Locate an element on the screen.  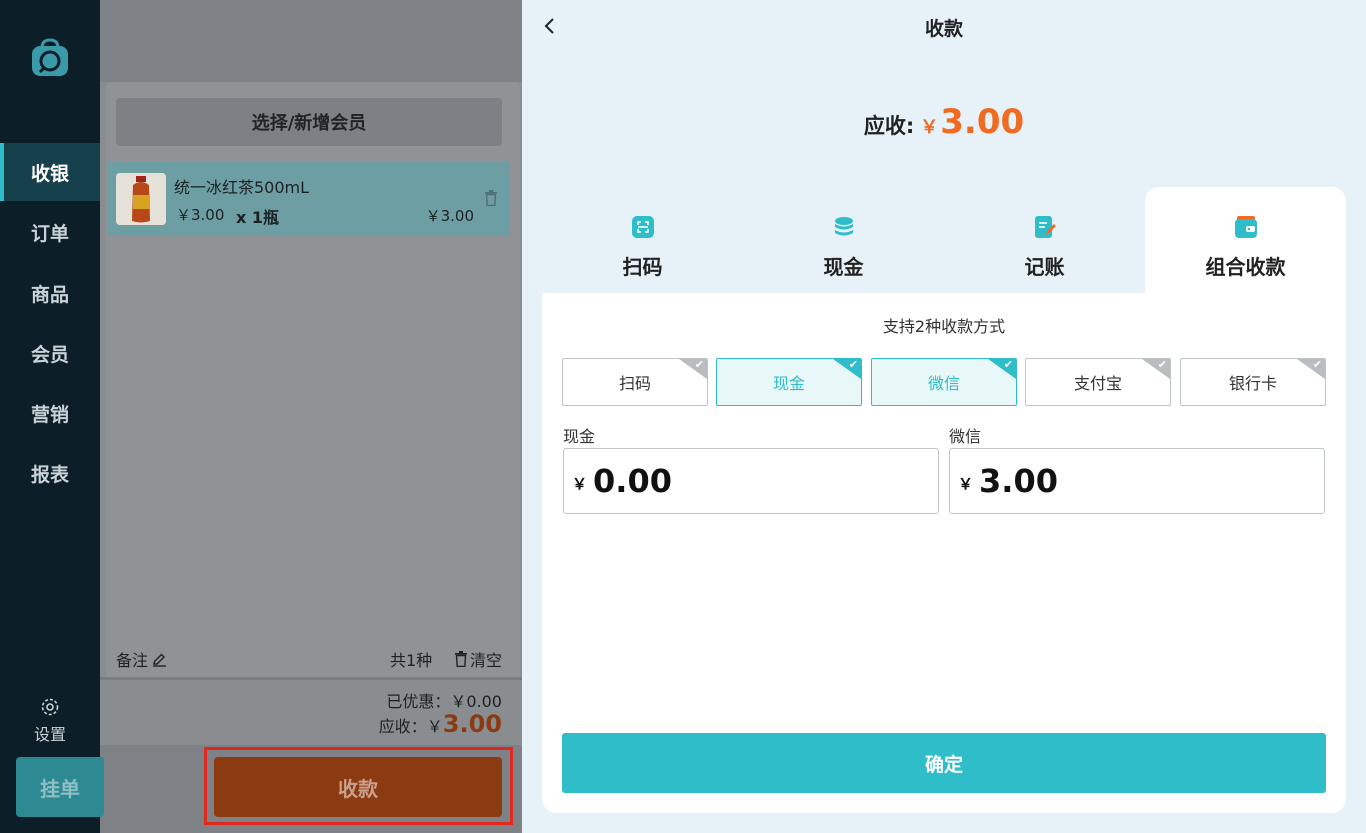
nav-item-members: 会员 is located at coordinates (50, 353).